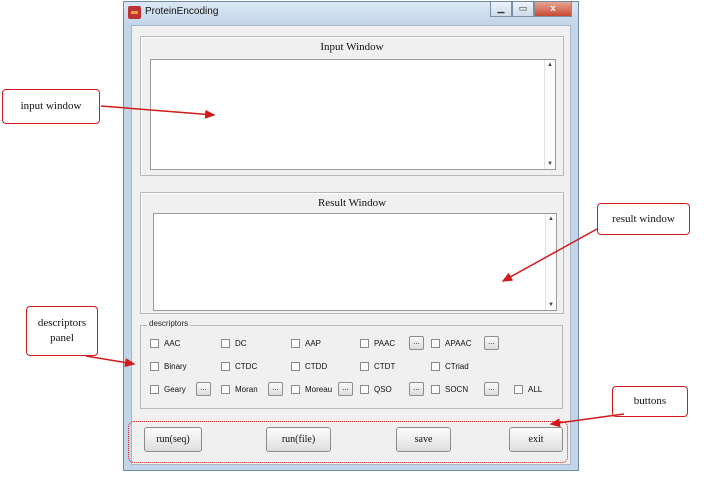  I want to click on arrow-descriptors-panel, so click(110, 361).